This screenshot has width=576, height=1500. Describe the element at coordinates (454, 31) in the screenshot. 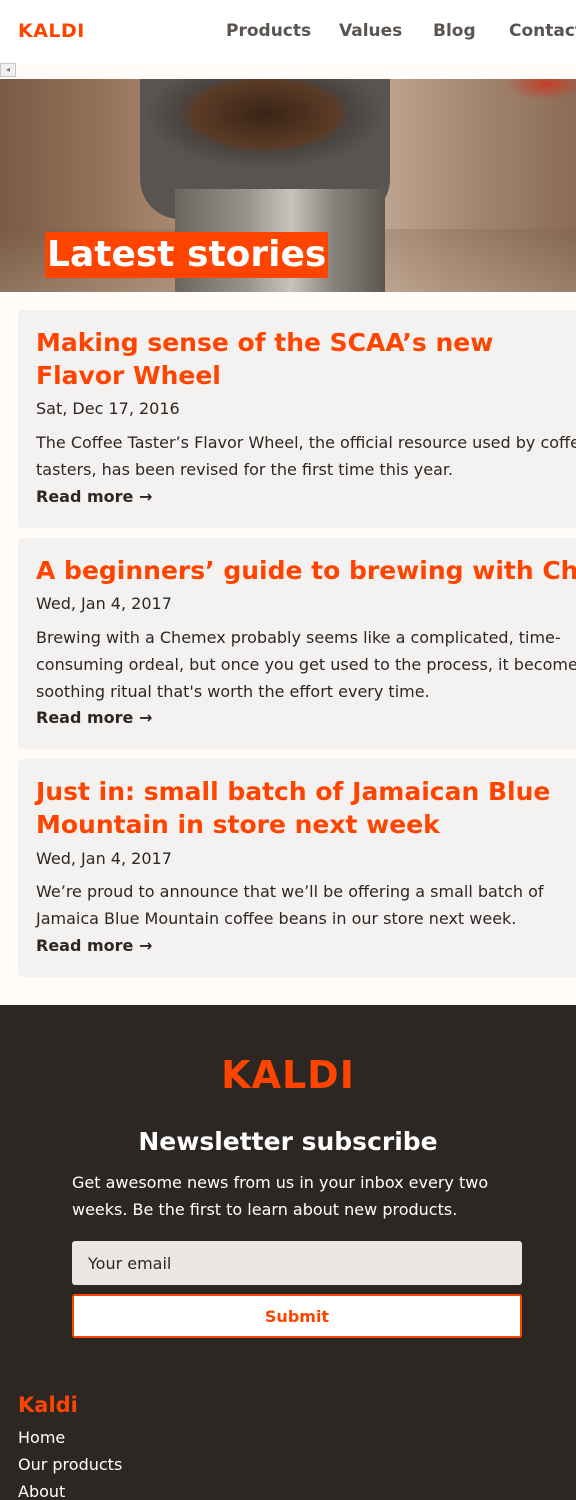

I see `nav-link-blog: Blog` at that location.